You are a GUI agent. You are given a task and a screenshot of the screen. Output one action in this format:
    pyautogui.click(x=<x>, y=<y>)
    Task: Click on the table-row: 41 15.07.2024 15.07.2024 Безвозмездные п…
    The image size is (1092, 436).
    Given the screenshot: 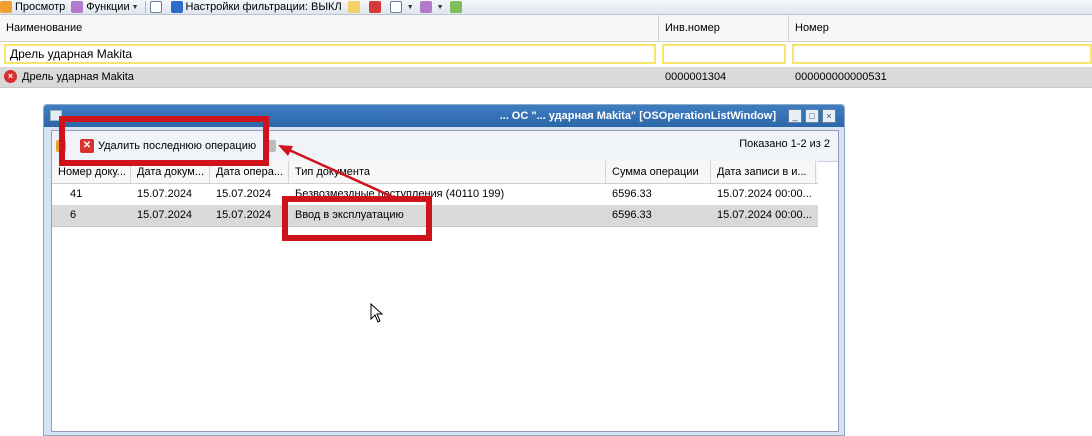 What is the action you would take?
    pyautogui.click(x=435, y=195)
    